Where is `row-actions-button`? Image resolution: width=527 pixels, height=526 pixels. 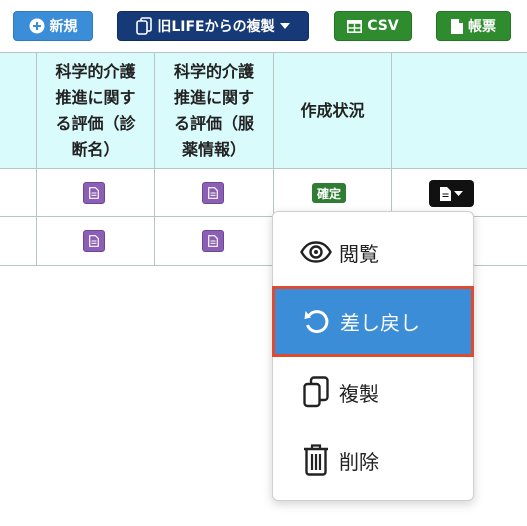 row-actions-button is located at coordinates (451, 193).